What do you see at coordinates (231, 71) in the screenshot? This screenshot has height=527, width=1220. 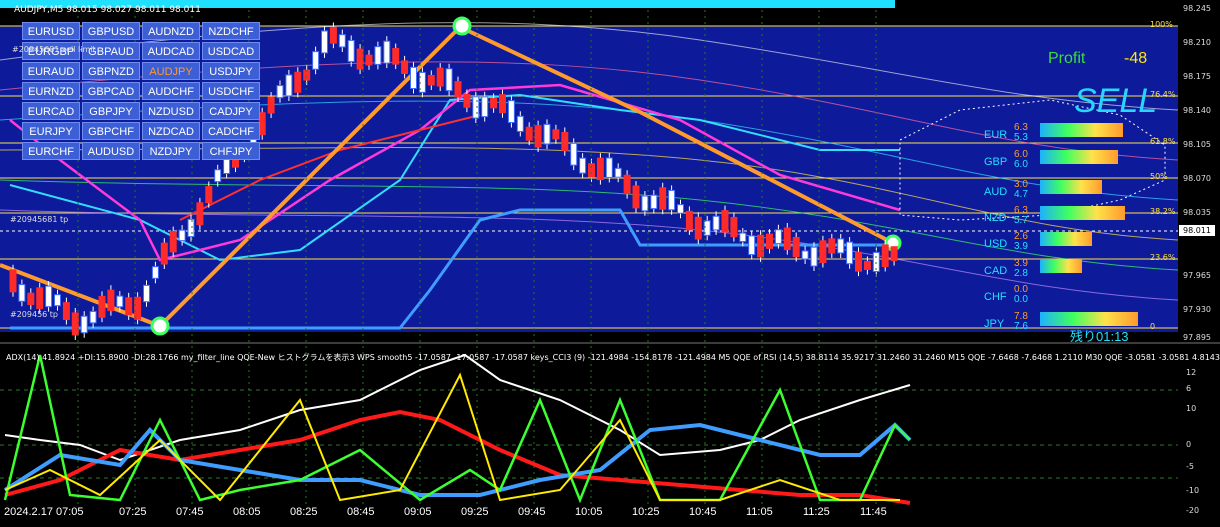 I see `pair-button-usdjpy: USDJPY` at bounding box center [231, 71].